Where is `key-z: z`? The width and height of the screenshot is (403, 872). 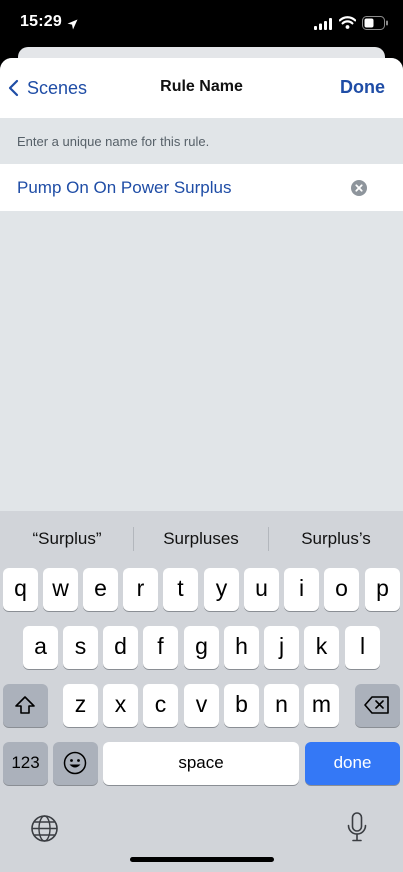 key-z: z is located at coordinates (80, 705).